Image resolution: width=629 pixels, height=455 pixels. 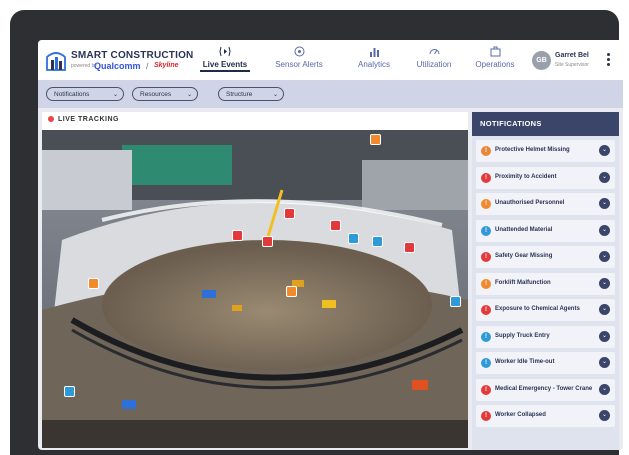 I want to click on live-tracking-header: LIVE TRACKING, so click(x=83, y=119).